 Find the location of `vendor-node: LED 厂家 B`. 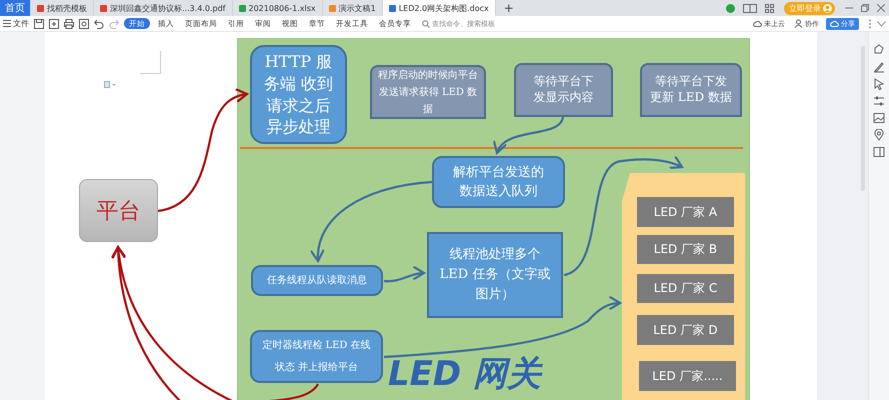

vendor-node: LED 厂家 B is located at coordinates (685, 249).